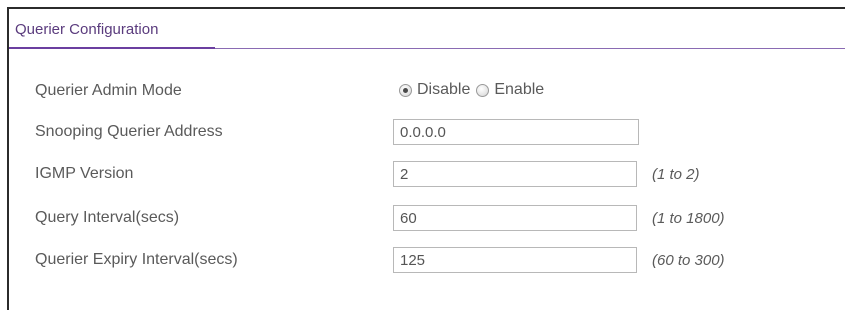 This screenshot has height=310, width=845. What do you see at coordinates (112, 48) in the screenshot?
I see `tab-active-underline` at bounding box center [112, 48].